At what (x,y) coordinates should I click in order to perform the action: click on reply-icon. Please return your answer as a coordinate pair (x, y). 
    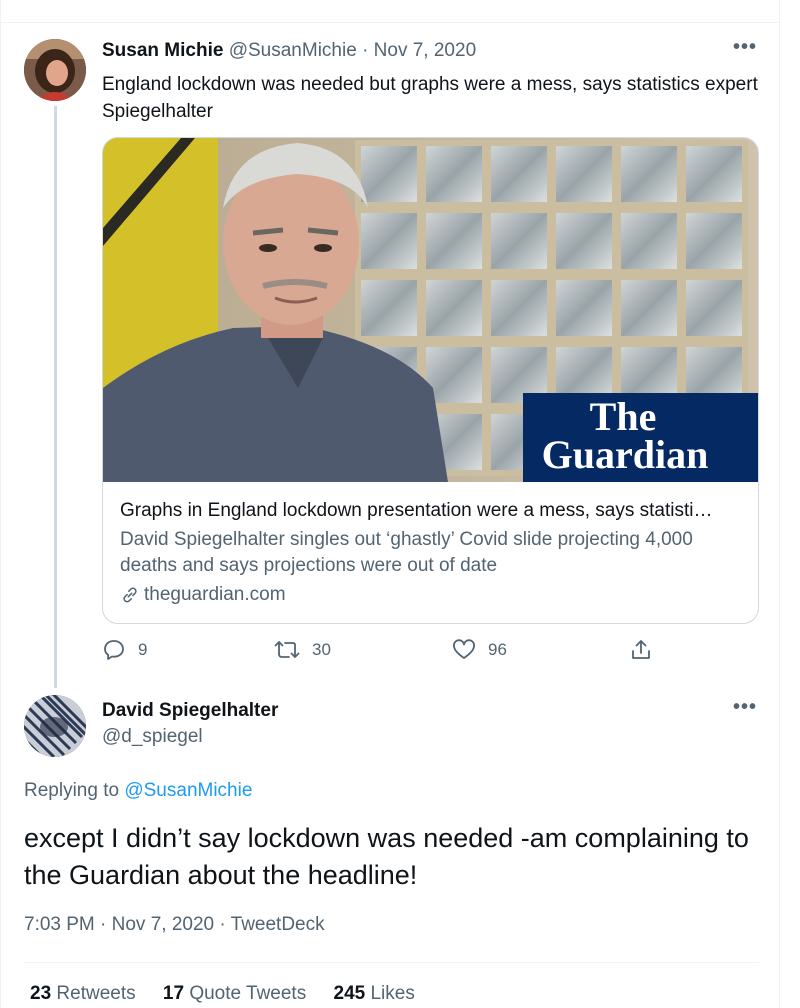
    Looking at the image, I should click on (114, 650).